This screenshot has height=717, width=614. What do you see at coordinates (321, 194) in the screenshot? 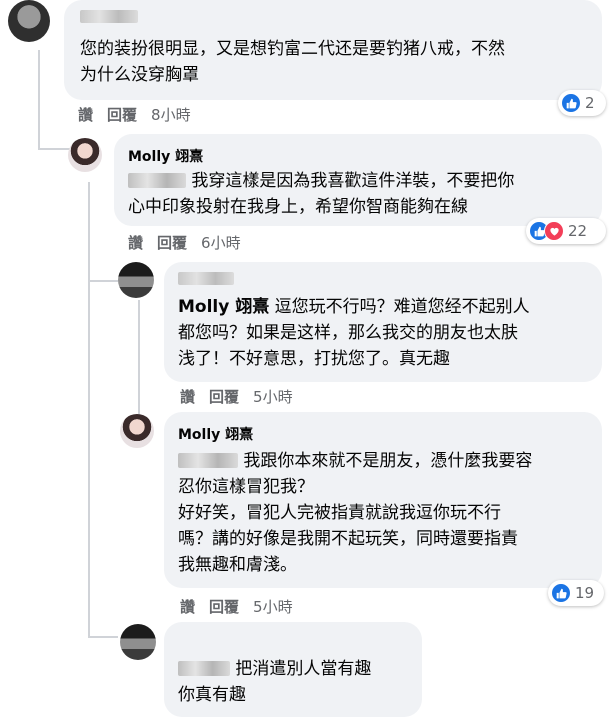
I see `comment-text: 我穿這樣是因為我喜歡這件洋裝，不要把你 心中印象投射在我身上，希望你智商能夠在線` at bounding box center [321, 194].